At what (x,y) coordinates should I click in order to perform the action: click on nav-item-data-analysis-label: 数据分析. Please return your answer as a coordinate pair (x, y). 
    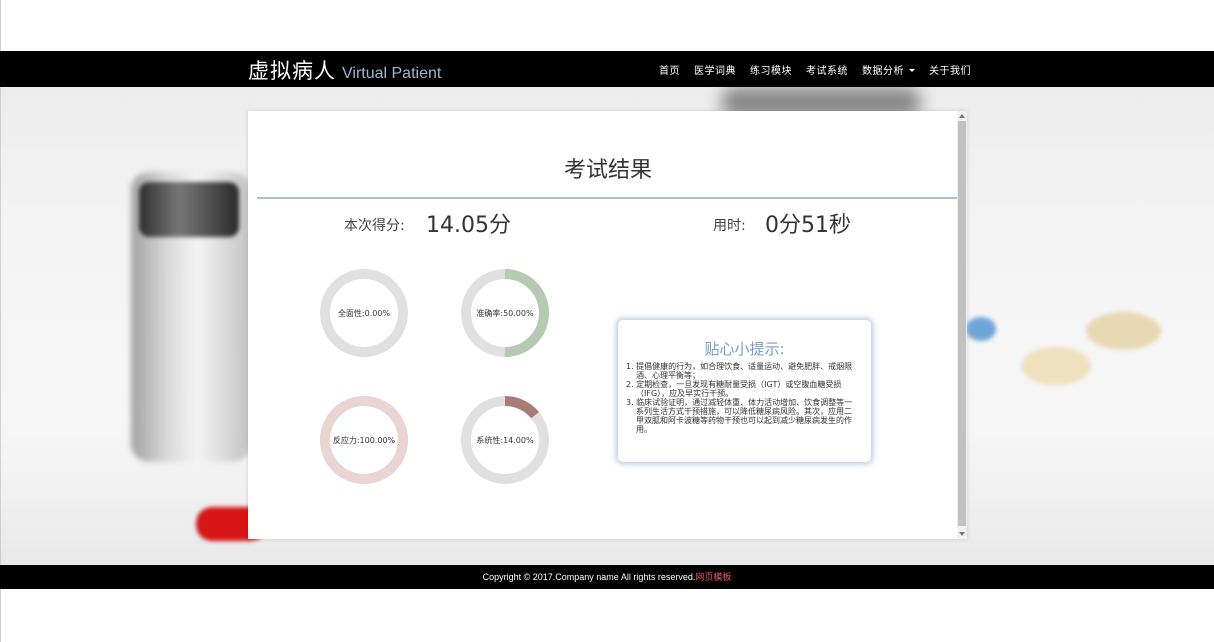
    Looking at the image, I should click on (883, 71).